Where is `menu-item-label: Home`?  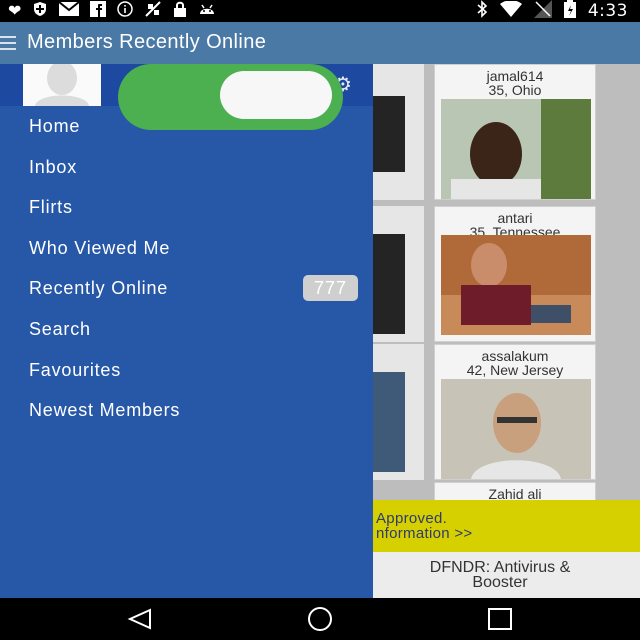 menu-item-label: Home is located at coordinates (55, 126).